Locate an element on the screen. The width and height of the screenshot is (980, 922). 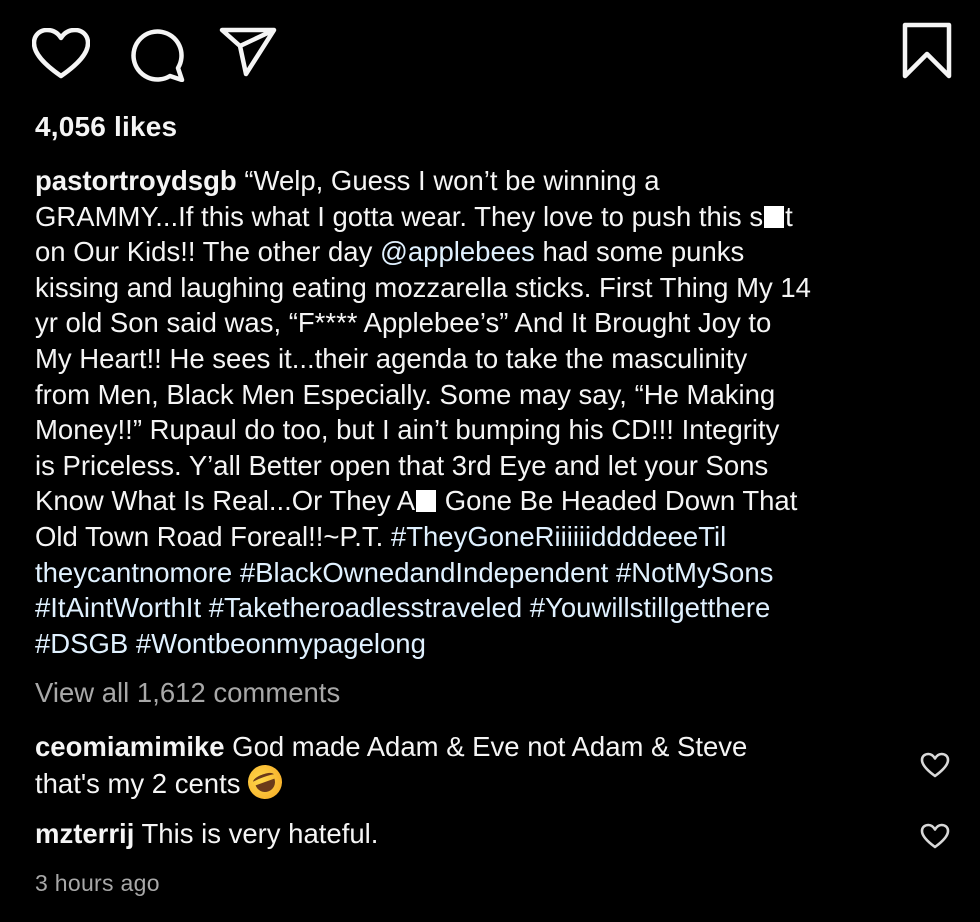
hashtag-link: #ItAintWorthIt is located at coordinates (118, 607).